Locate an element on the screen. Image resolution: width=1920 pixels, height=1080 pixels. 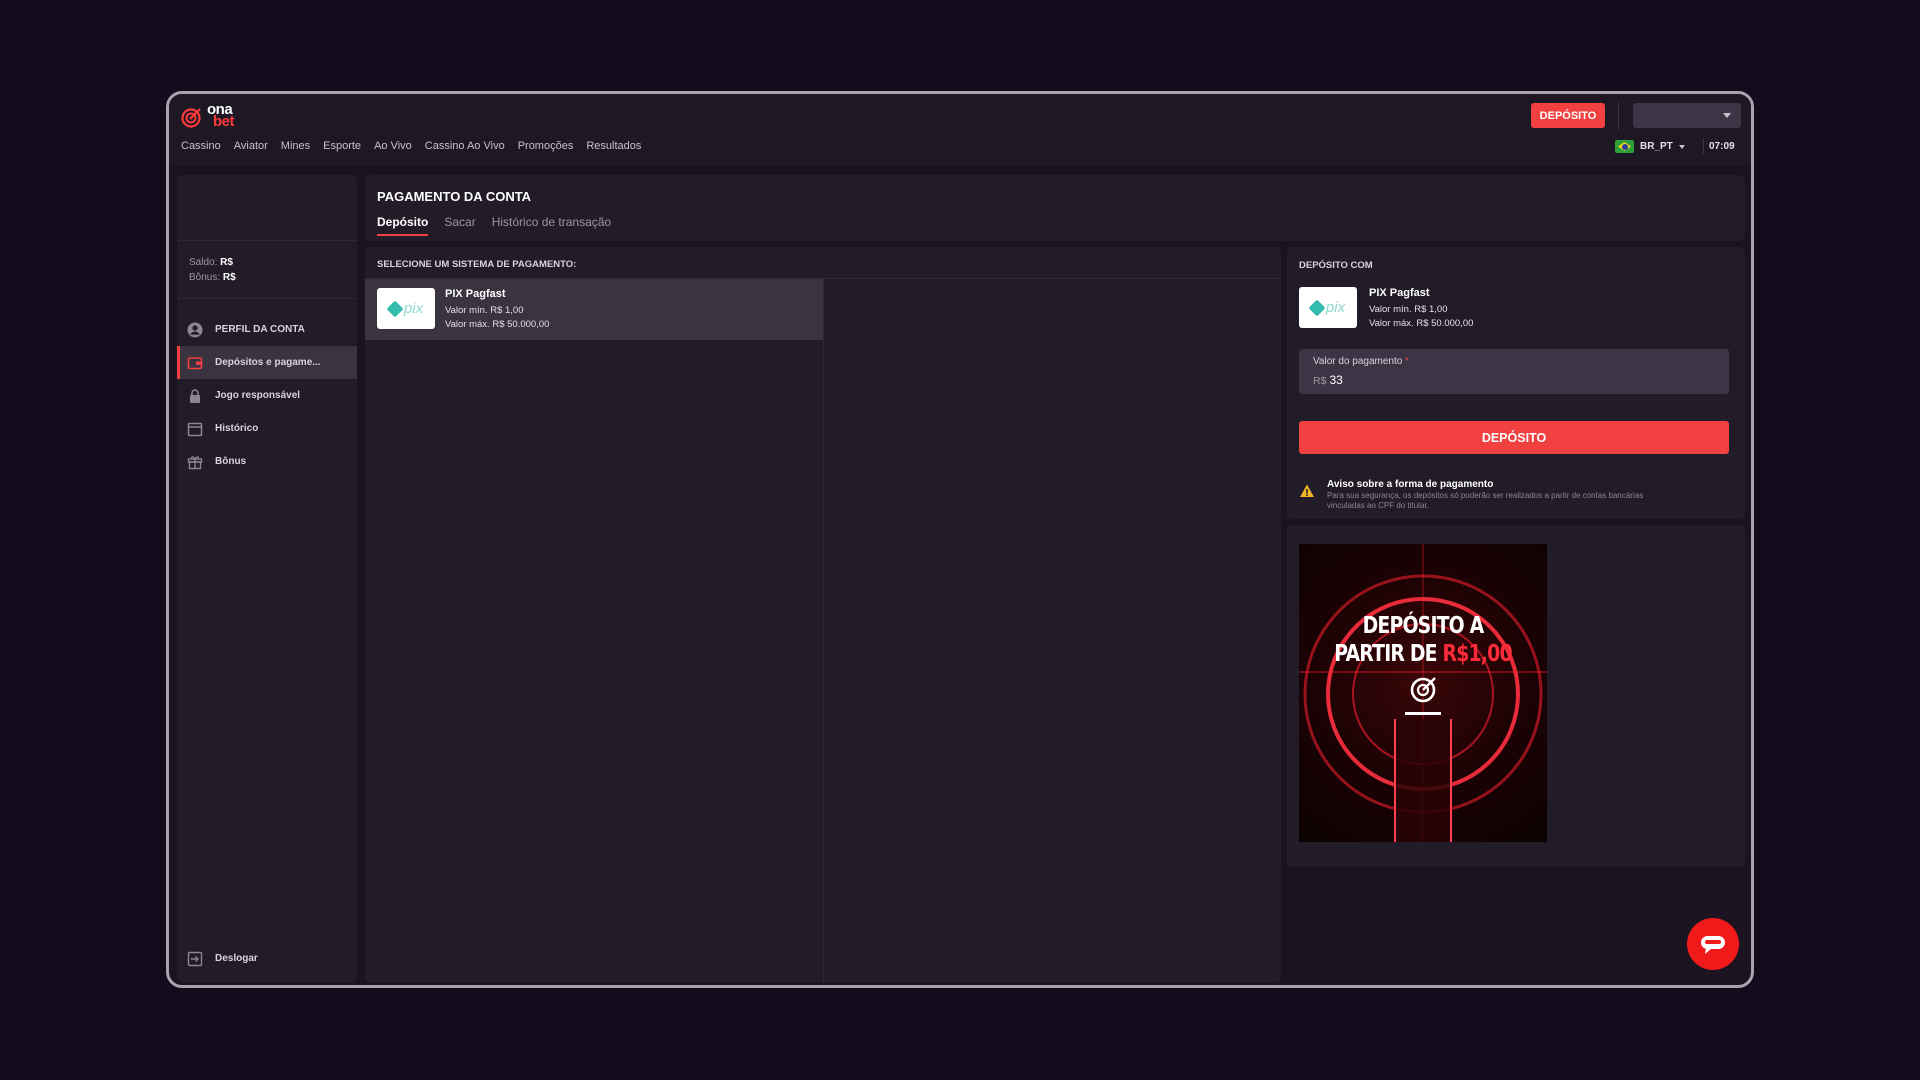
tab-deposit: Depósito is located at coordinates (403, 225).